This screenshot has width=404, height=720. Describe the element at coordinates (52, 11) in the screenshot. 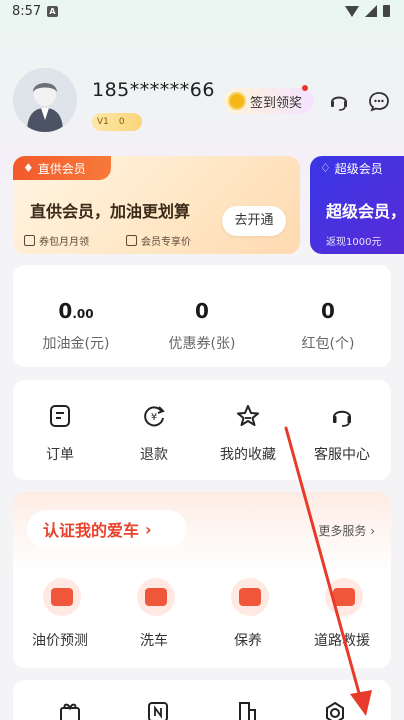

I see `notification-icon: A` at that location.